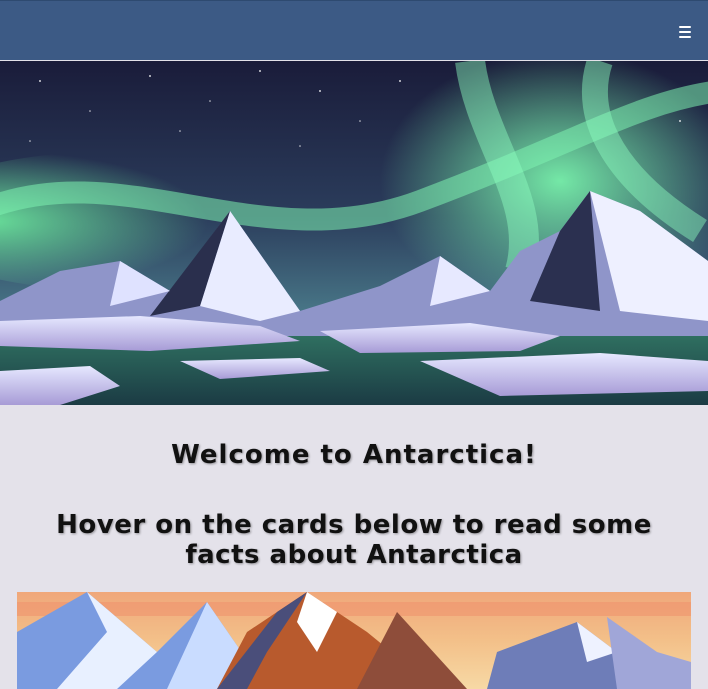 The width and height of the screenshot is (708, 689). Describe the element at coordinates (354, 455) in the screenshot. I see `welcome-heading: Welcome to Antarctica!` at that location.